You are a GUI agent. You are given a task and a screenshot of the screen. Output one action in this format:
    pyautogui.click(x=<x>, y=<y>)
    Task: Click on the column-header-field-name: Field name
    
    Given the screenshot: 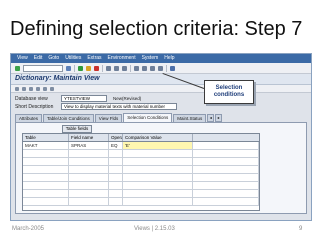 What is the action you would take?
    pyautogui.click(x=89, y=137)
    